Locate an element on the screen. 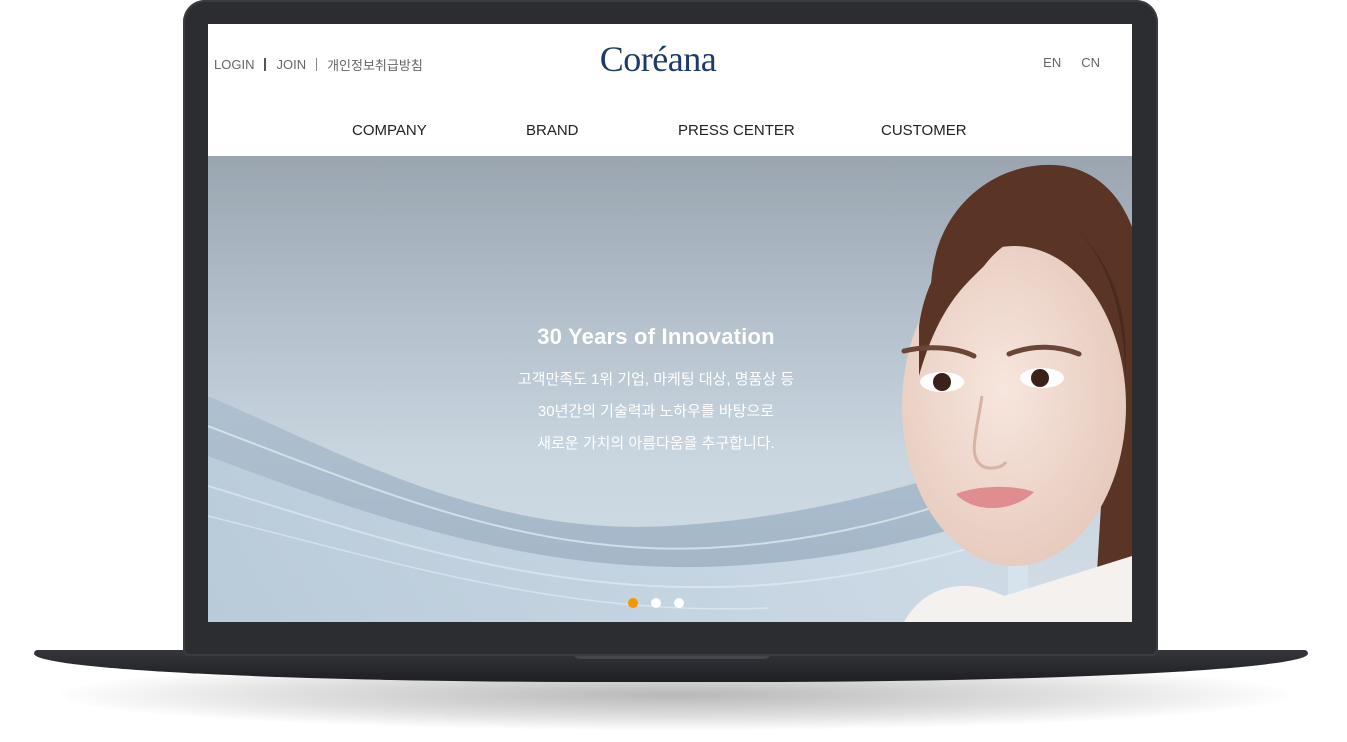  privacy-policy-link: 개인정보취급방침 is located at coordinates (375, 64).